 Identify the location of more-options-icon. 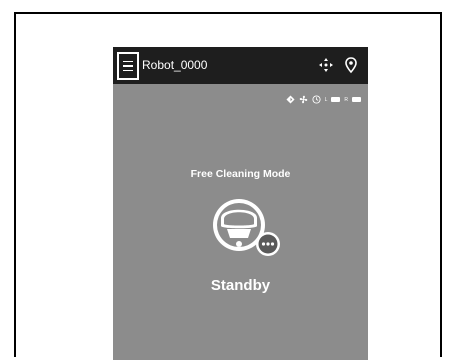
(263, 244).